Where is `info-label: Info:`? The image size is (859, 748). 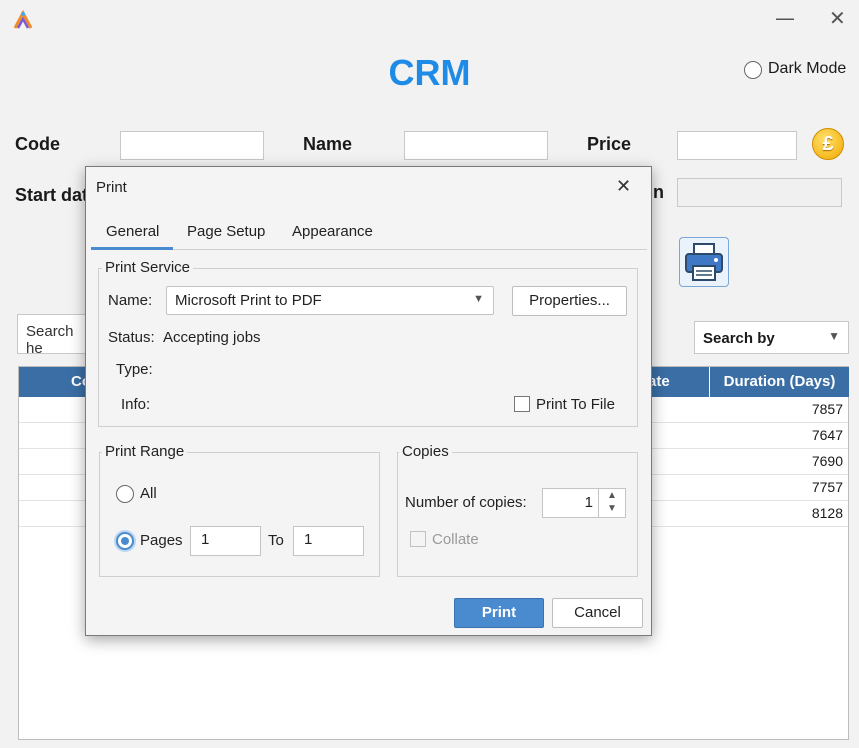 info-label: Info: is located at coordinates (136, 404).